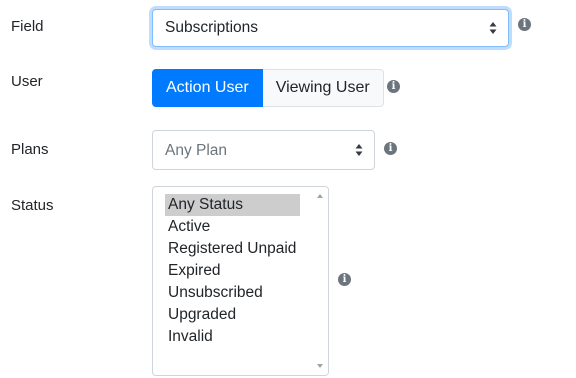 This screenshot has height=378, width=576. Describe the element at coordinates (232, 337) in the screenshot. I see `status-option-invalid: Invalid` at that location.